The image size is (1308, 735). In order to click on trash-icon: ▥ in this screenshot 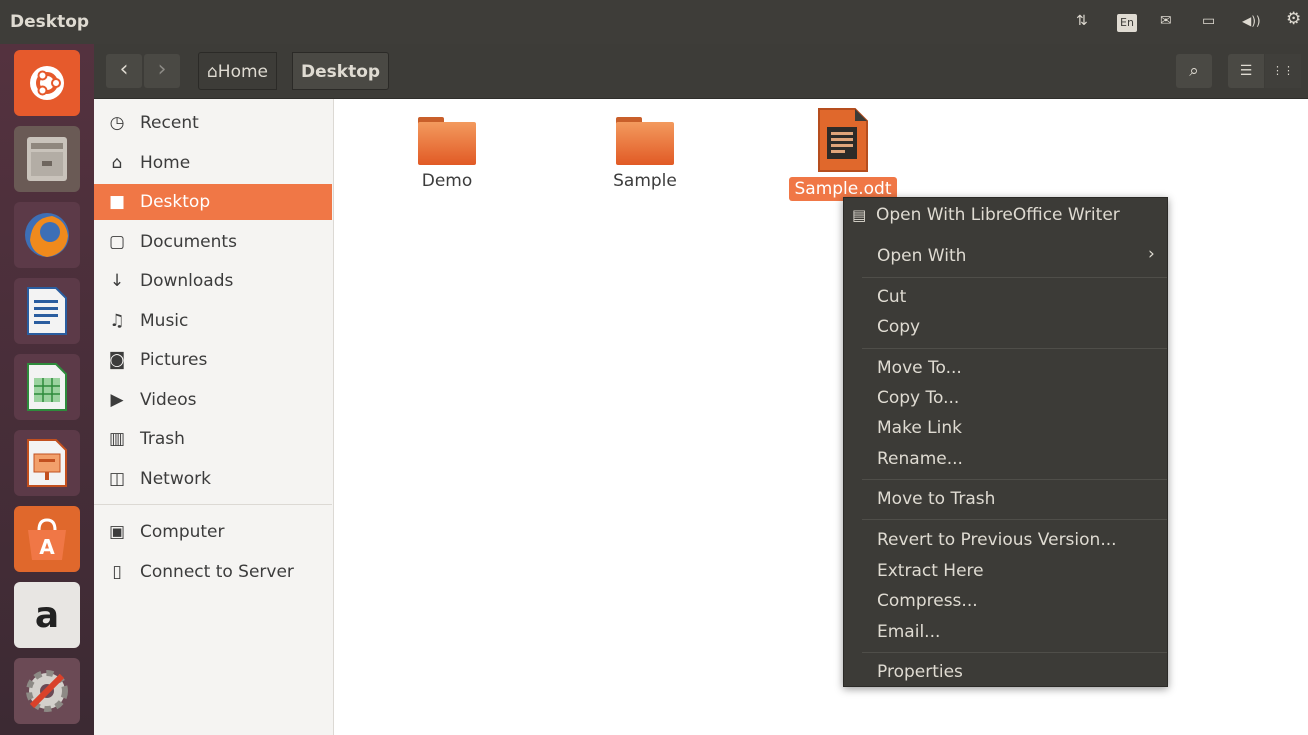, I will do `click(117, 439)`.